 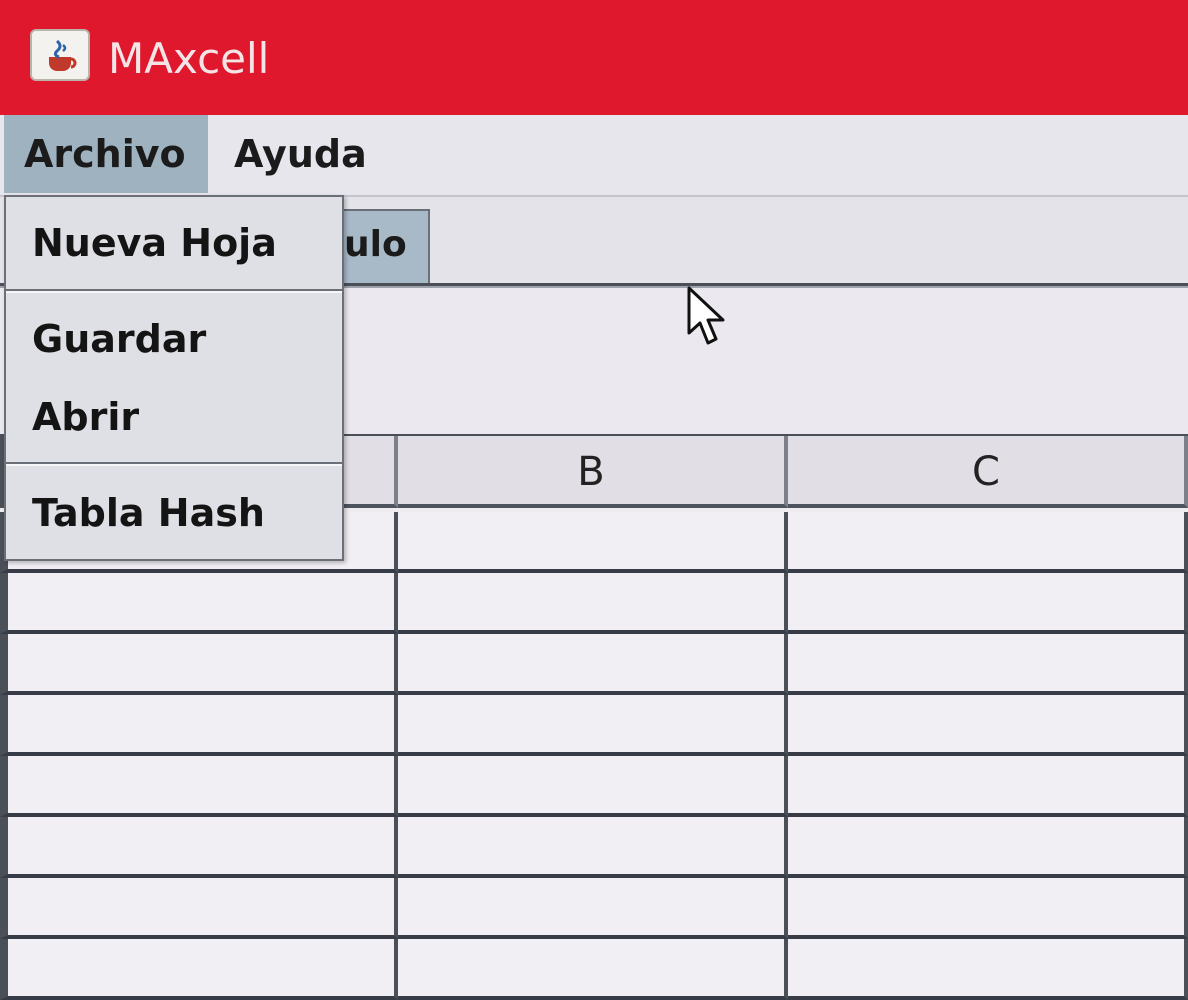 What do you see at coordinates (593, 472) in the screenshot?
I see `column-header-b: B` at bounding box center [593, 472].